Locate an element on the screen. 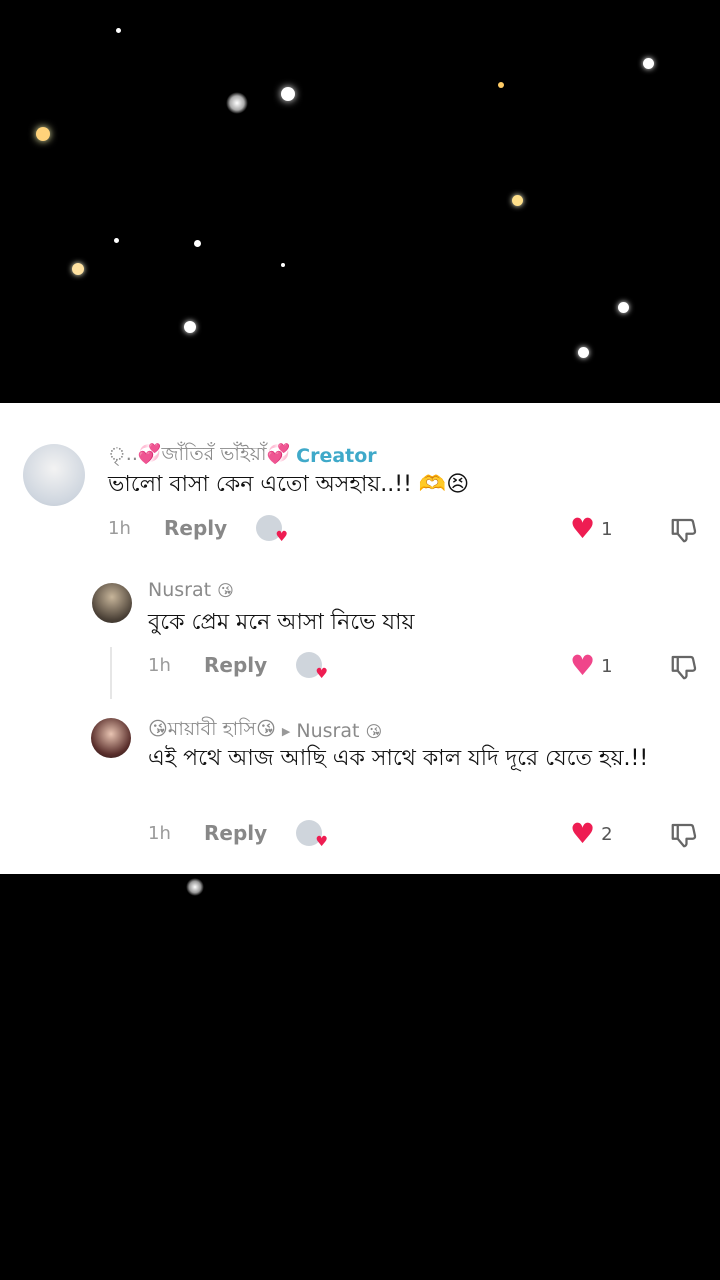 This screenshot has height=1280, width=720. reply-to-author: Nusrat is located at coordinates (327, 731).